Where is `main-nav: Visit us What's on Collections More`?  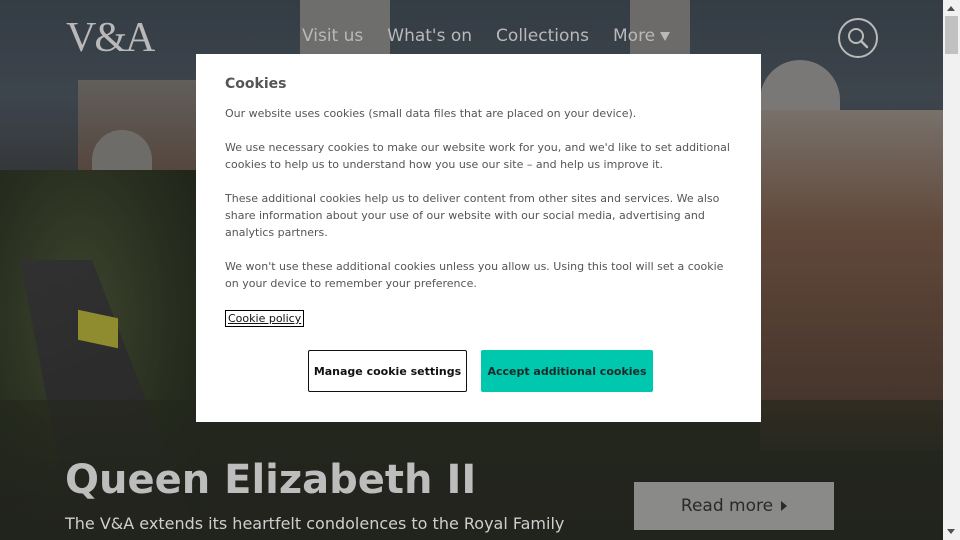
main-nav: Visit us What's on Collections More is located at coordinates (486, 36).